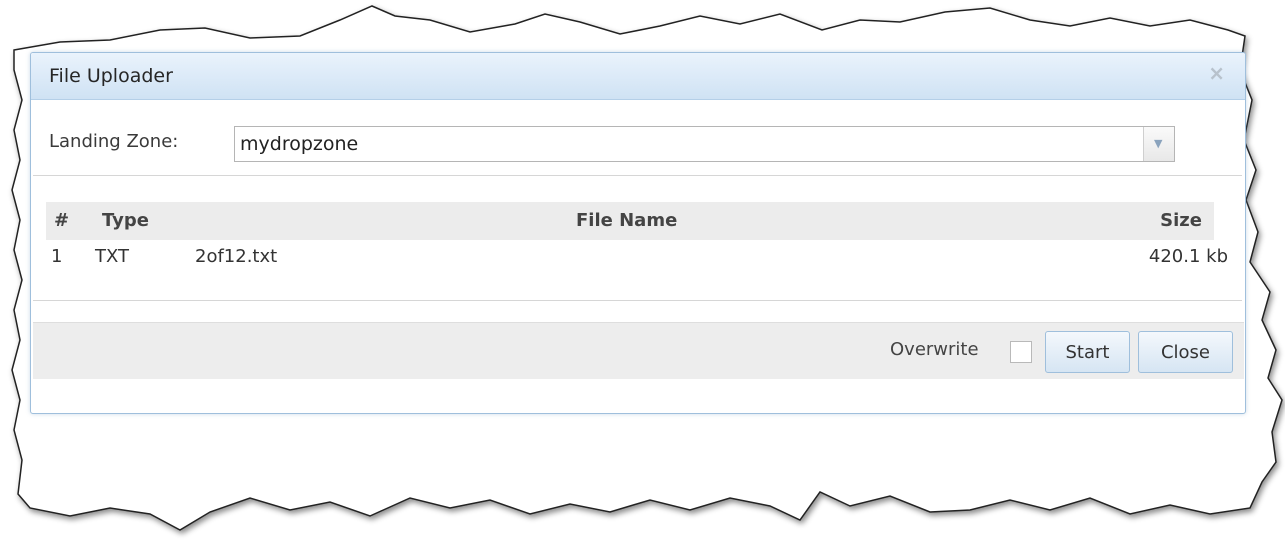 The image size is (1285, 553). Describe the element at coordinates (1181, 220) in the screenshot. I see `header-size: Size` at that location.